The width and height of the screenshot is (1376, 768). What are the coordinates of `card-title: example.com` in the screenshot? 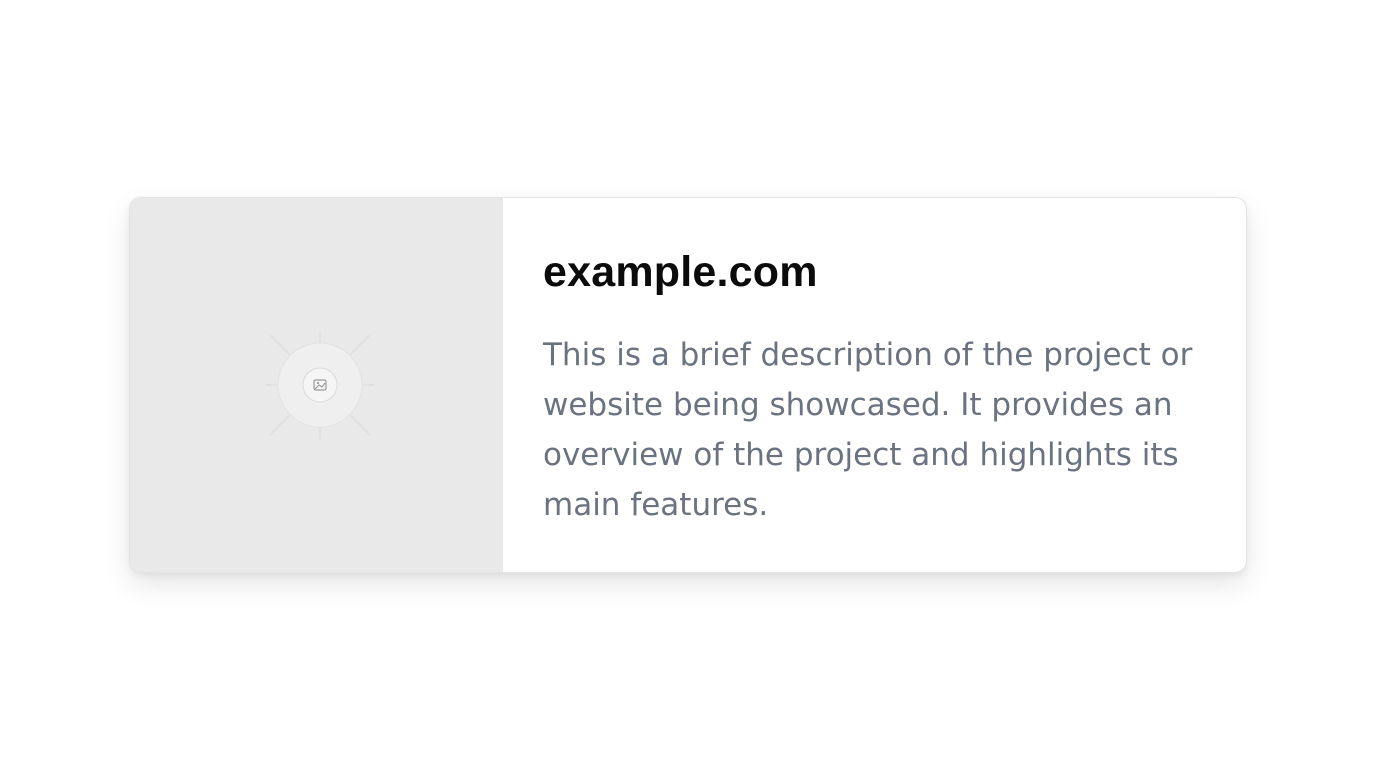 It's located at (874, 272).